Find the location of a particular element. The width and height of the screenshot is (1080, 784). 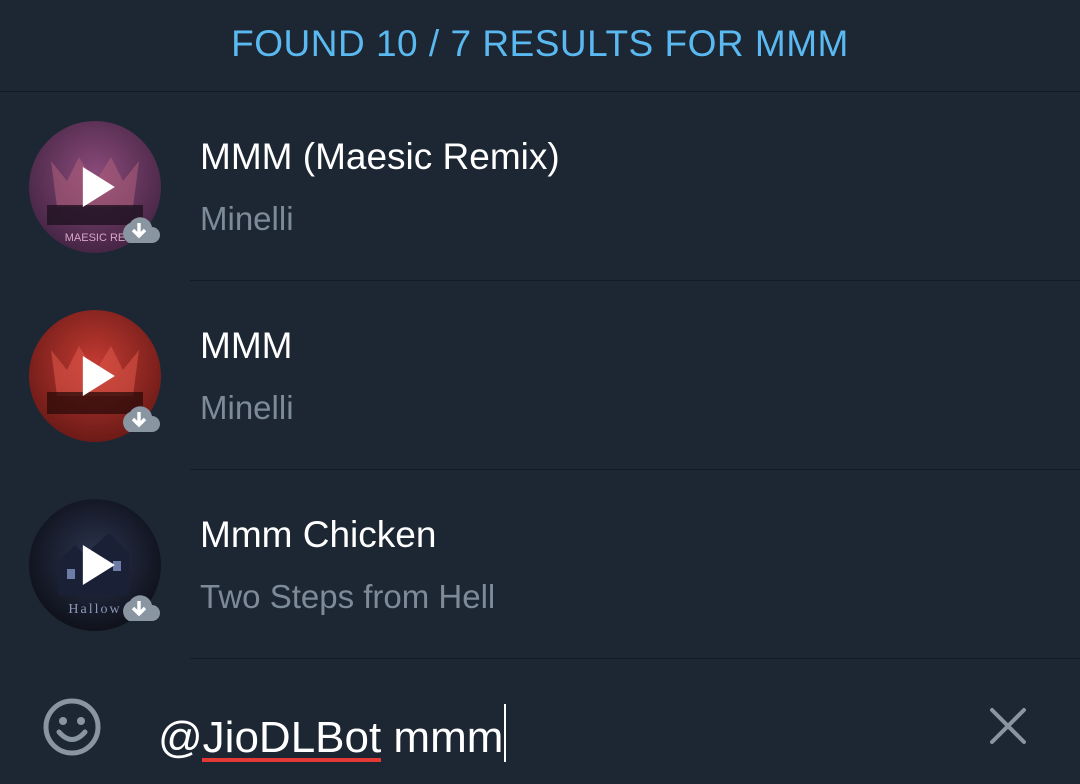

results-count-title: FOUND 10 / 7 RESULTS FOR MMM is located at coordinates (540, 43).